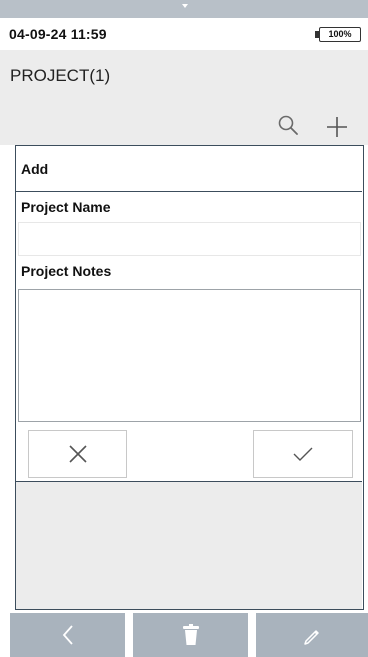 The image size is (368, 657). Describe the element at coordinates (35, 169) in the screenshot. I see `dialog-title: Add` at that location.